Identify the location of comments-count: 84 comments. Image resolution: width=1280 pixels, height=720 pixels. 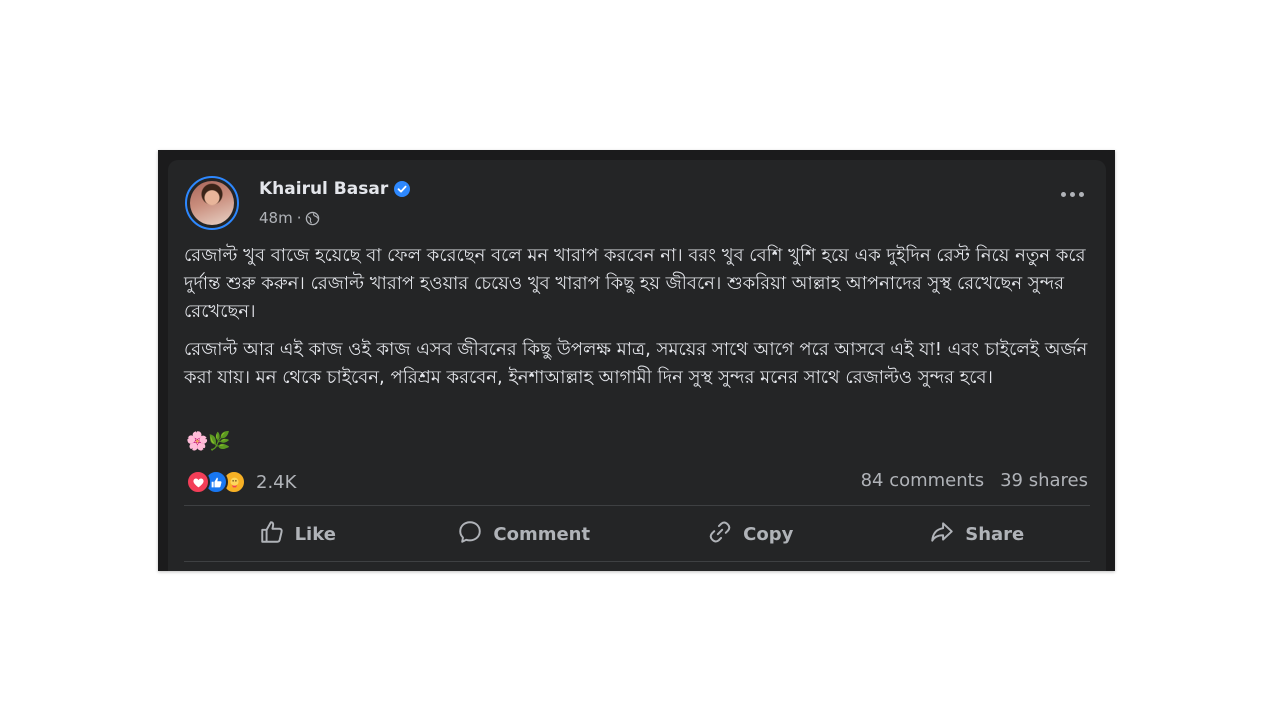
(923, 480).